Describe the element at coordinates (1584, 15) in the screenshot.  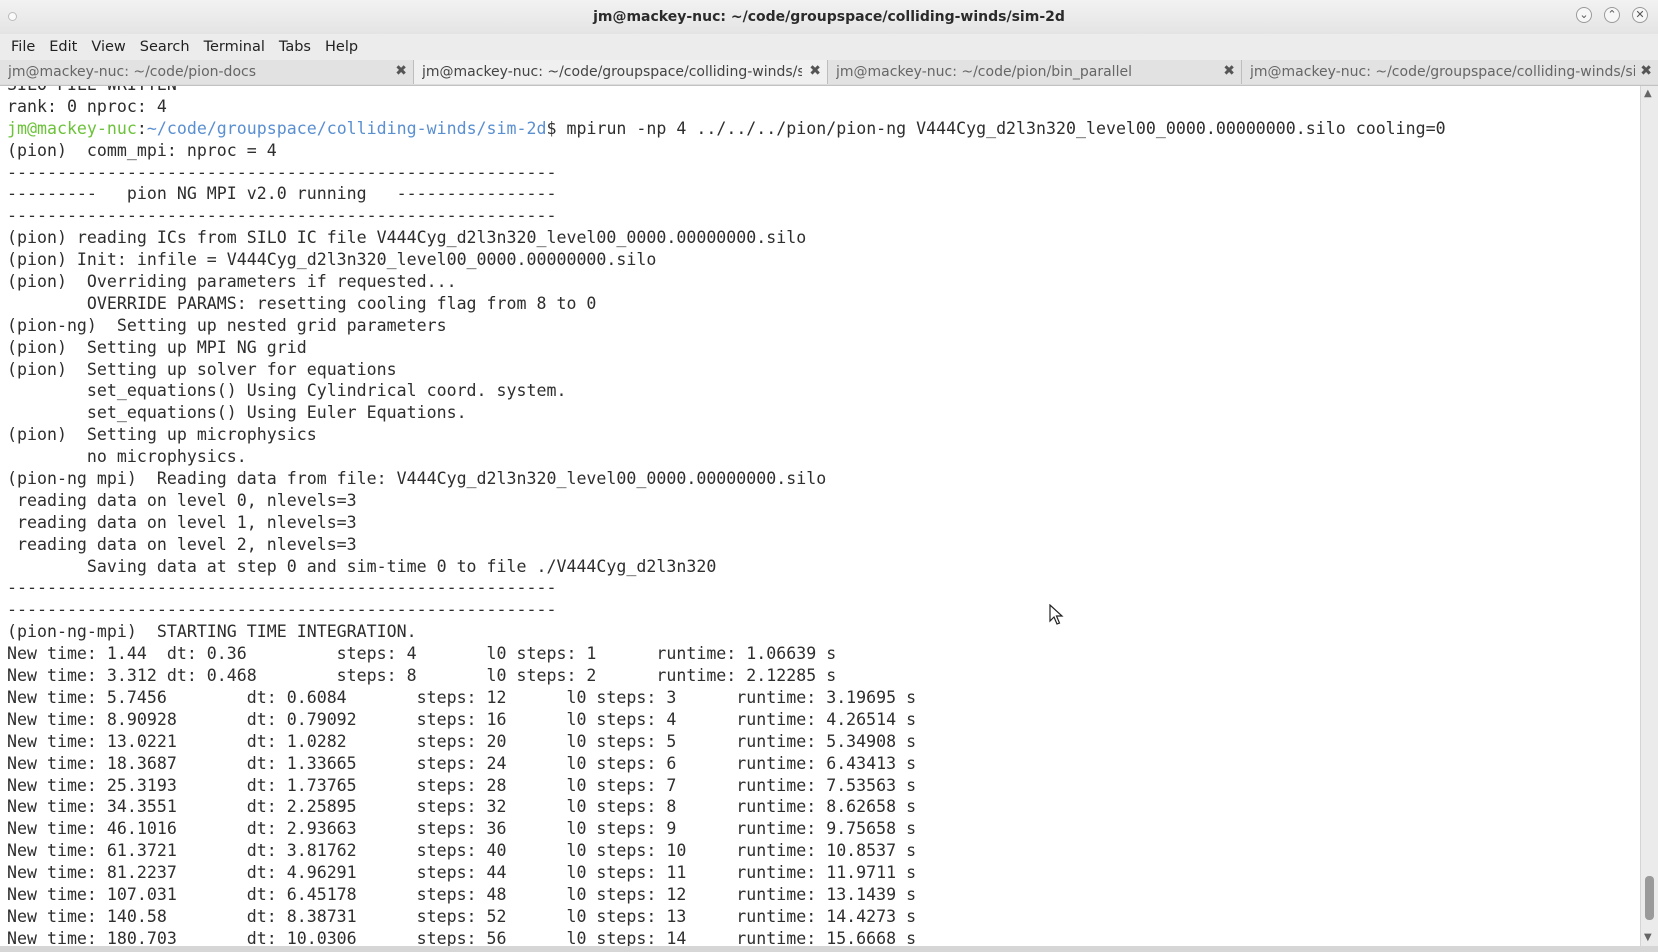
I see `minimize-icon: ⌄` at that location.